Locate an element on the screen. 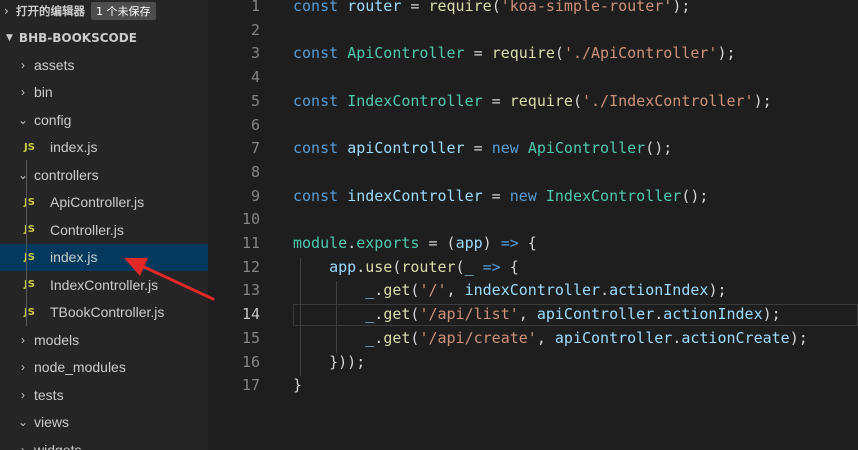 This screenshot has width=858, height=450. tree-item-label: ApiController.js is located at coordinates (97, 202).